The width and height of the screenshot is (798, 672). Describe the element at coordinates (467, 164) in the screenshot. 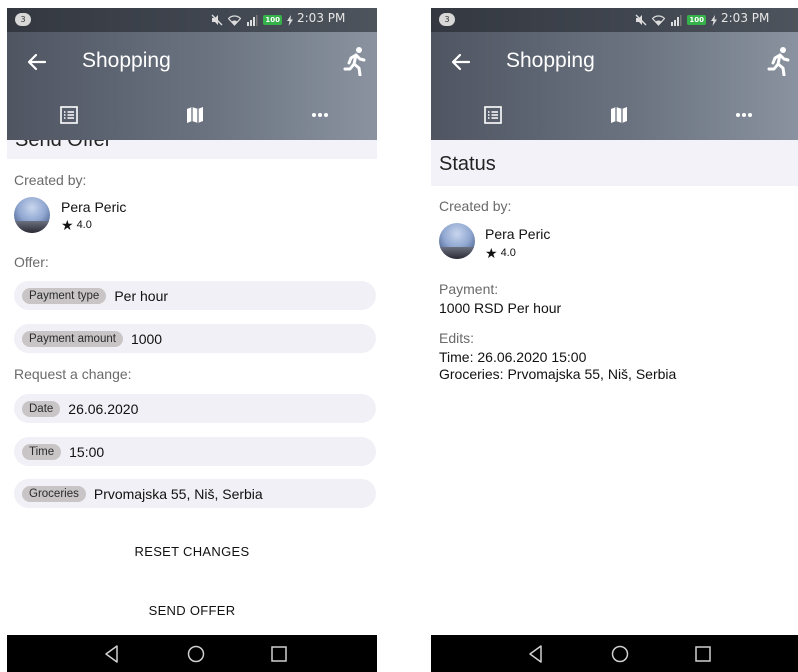

I see `section-title: Status` at that location.